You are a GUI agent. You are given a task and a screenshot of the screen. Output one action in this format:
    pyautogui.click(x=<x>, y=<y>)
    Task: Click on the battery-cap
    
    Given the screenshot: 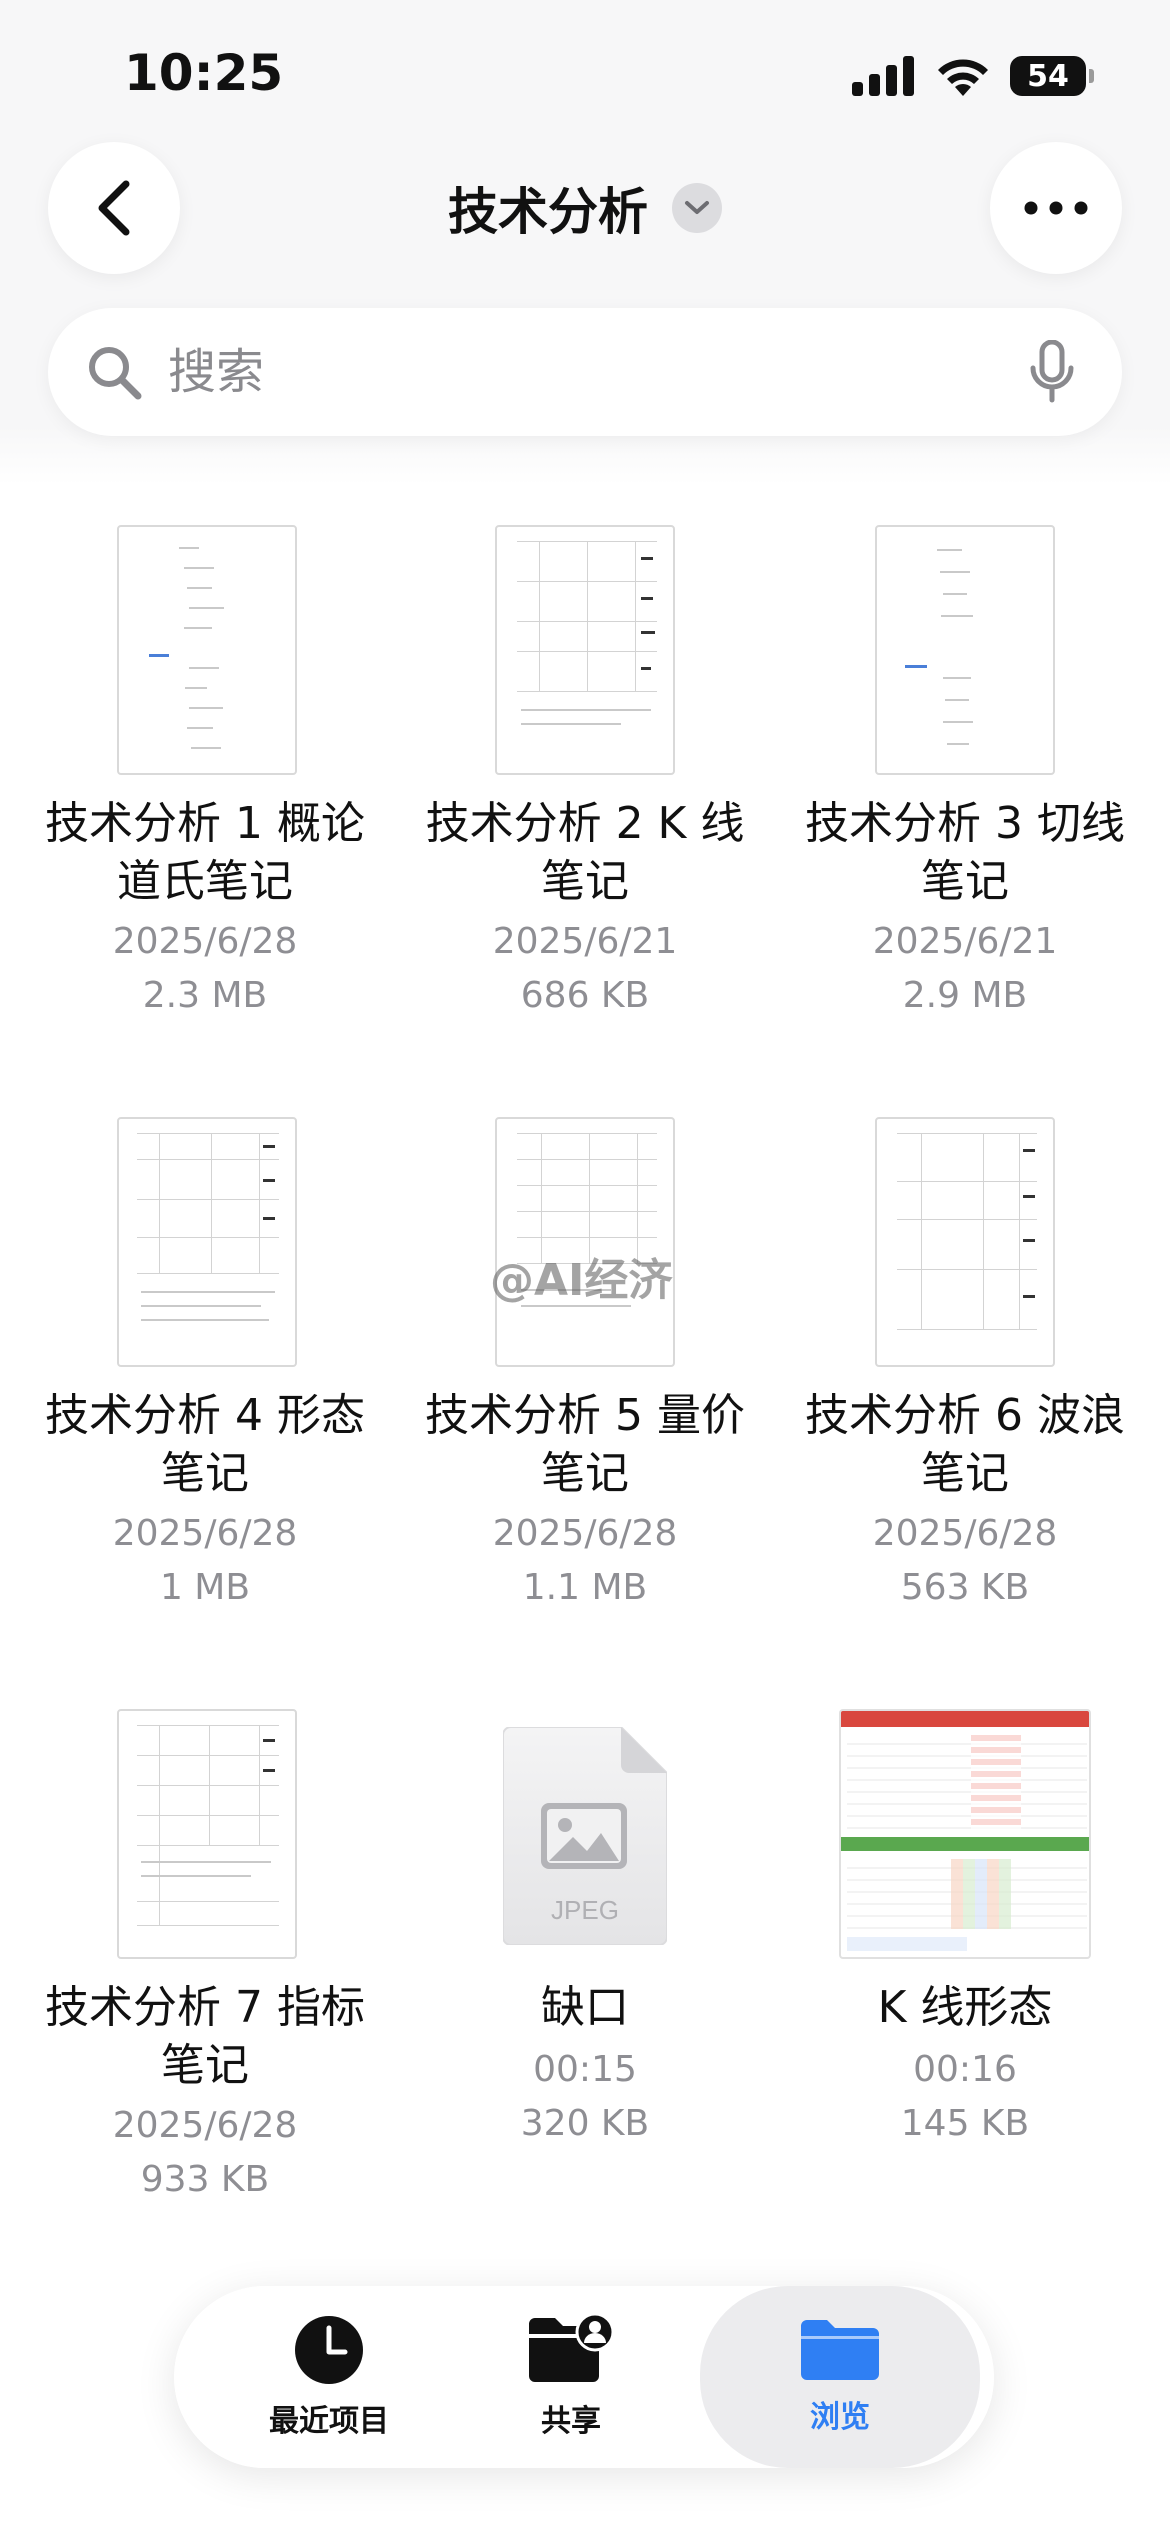 What is the action you would take?
    pyautogui.click(x=1091, y=76)
    